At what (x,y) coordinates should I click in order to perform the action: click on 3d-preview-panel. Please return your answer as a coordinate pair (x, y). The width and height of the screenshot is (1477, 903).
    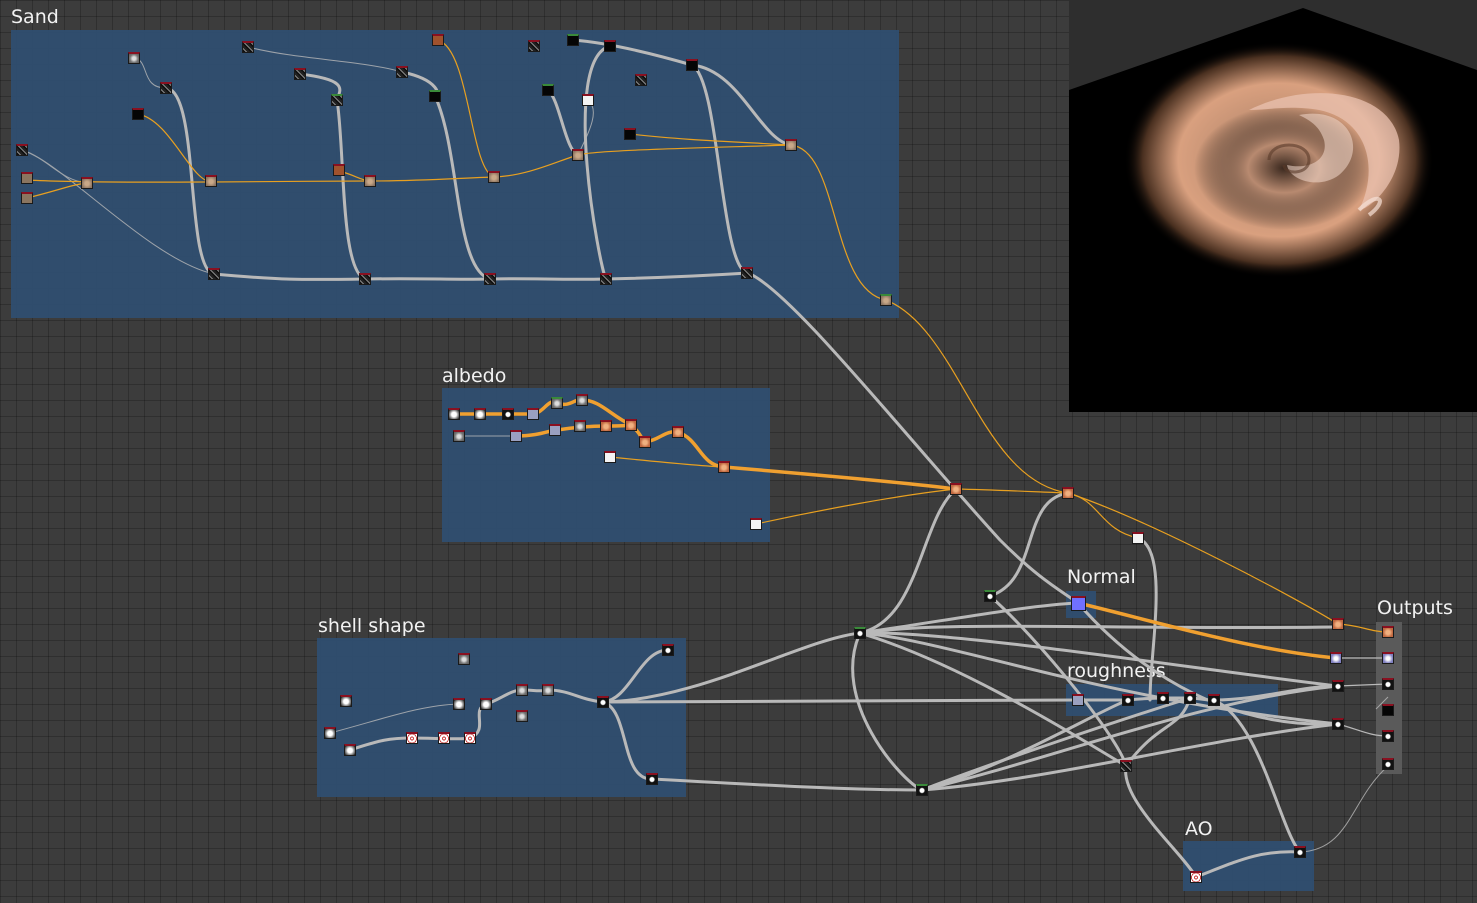
    Looking at the image, I should click on (1273, 206).